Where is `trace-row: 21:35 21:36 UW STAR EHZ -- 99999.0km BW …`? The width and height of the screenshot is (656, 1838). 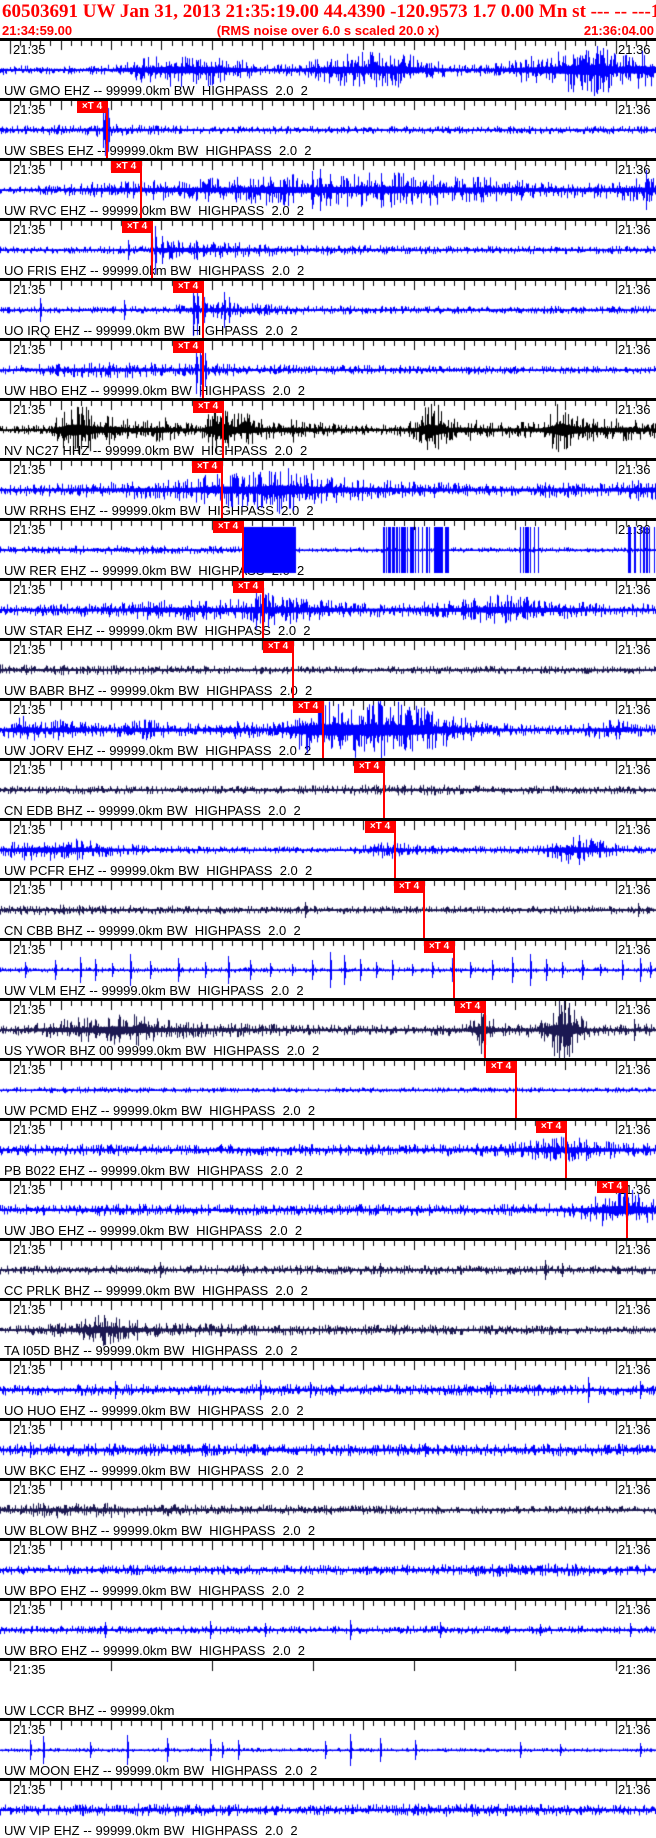
trace-row: 21:35 21:36 UW STAR EHZ -- 99999.0km BW … is located at coordinates (328, 608).